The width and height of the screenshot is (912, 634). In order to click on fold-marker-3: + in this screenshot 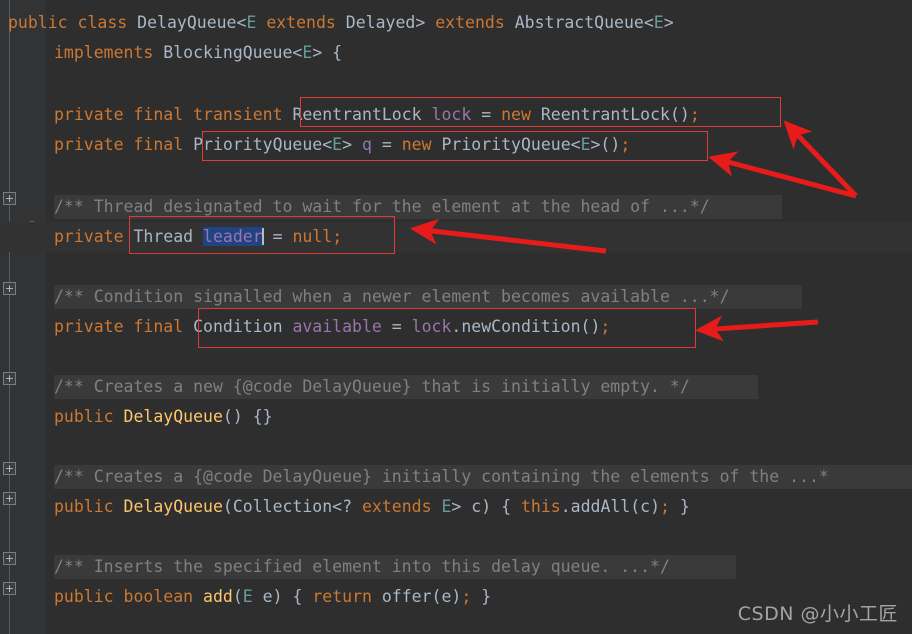, I will do `click(9, 468)`.